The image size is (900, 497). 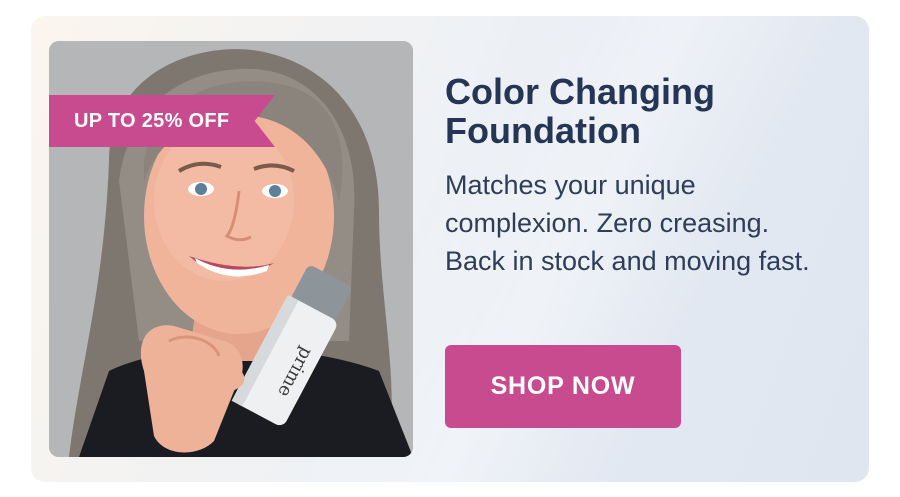 What do you see at coordinates (563, 386) in the screenshot?
I see `shop-now-button: SHOP NOW` at bounding box center [563, 386].